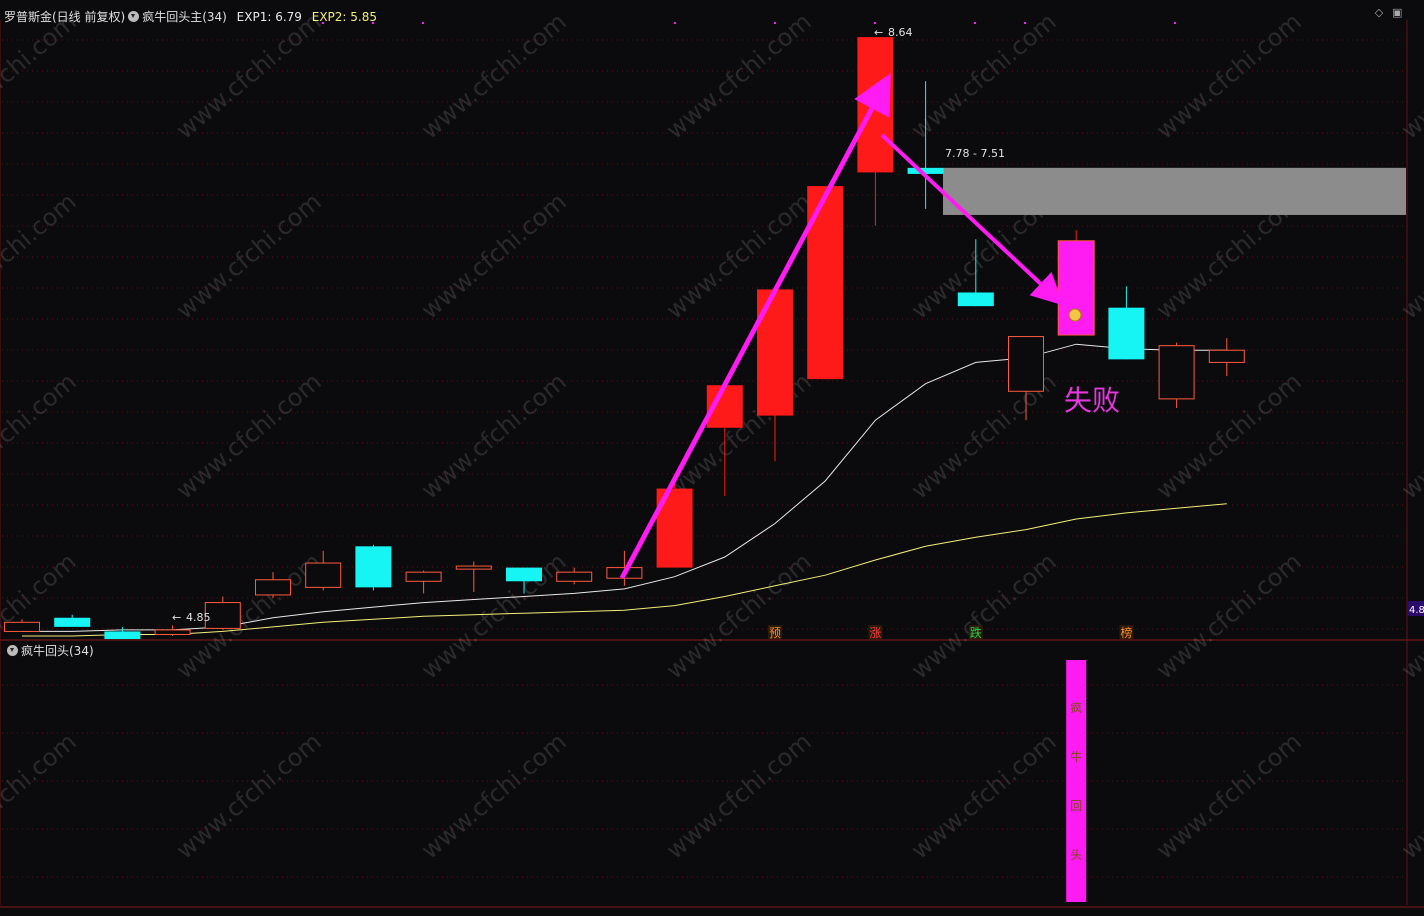 This screenshot has width=1424, height=916. Describe the element at coordinates (1076, 707) in the screenshot. I see `signal-char: 疯` at that location.